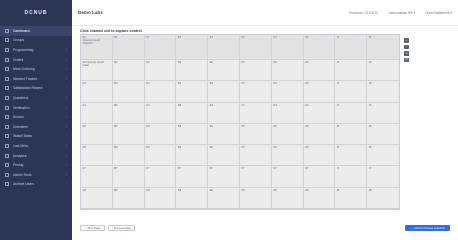 Image resolution: width=458 pixels, height=240 pixels. What do you see at coordinates (36, 137) in the screenshot?
I see `sidebar-item-watch-tasks: Watch Tasks ›` at bounding box center [36, 137].